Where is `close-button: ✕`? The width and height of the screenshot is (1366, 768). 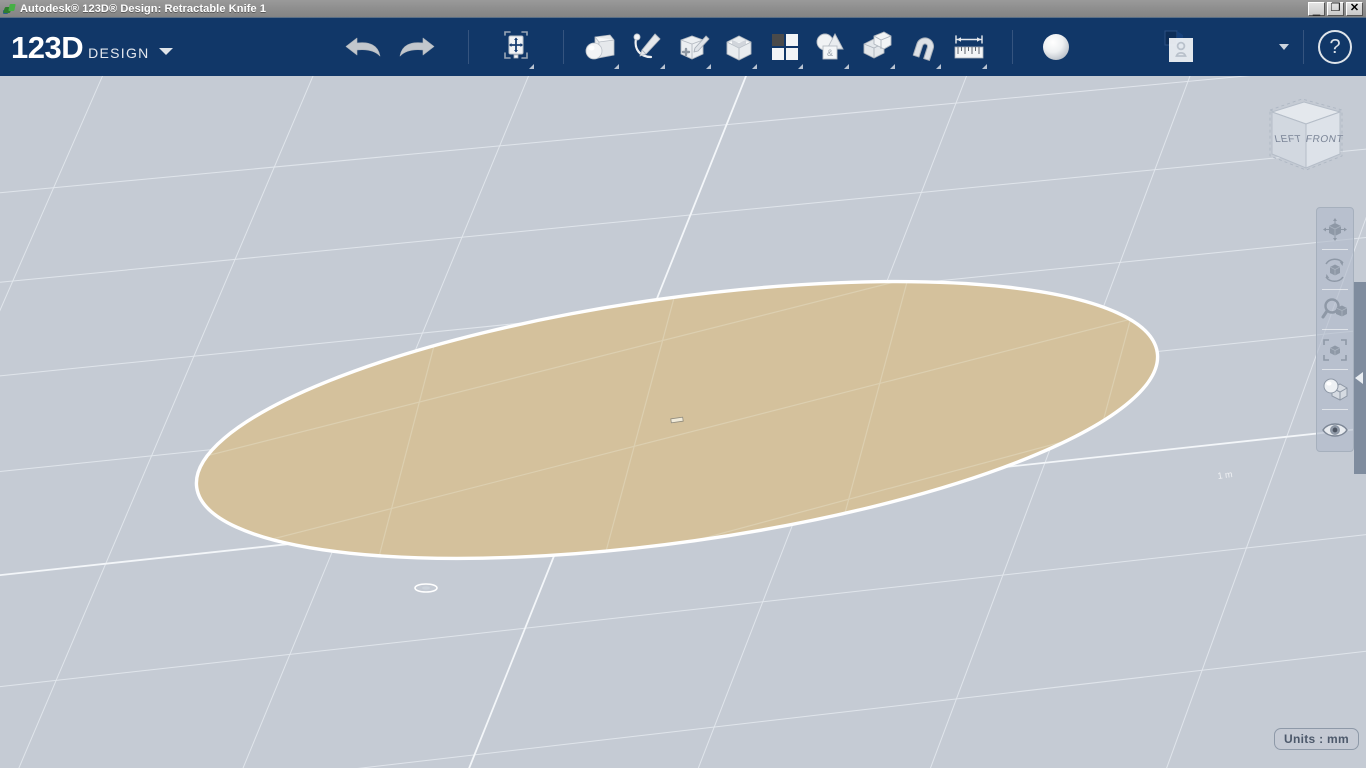
close-button: ✕ is located at coordinates (1354, 9).